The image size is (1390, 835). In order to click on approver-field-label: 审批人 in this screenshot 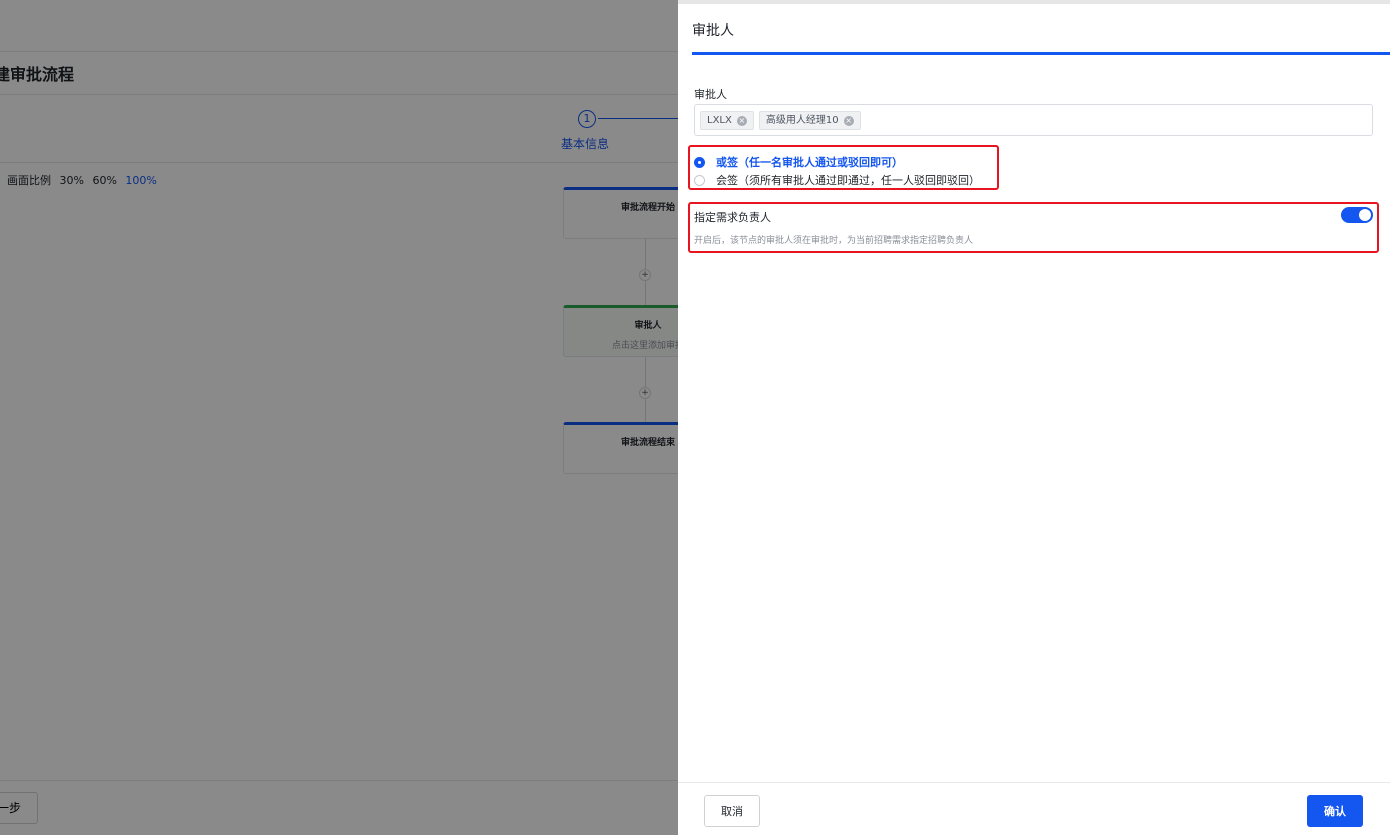, I will do `click(710, 94)`.